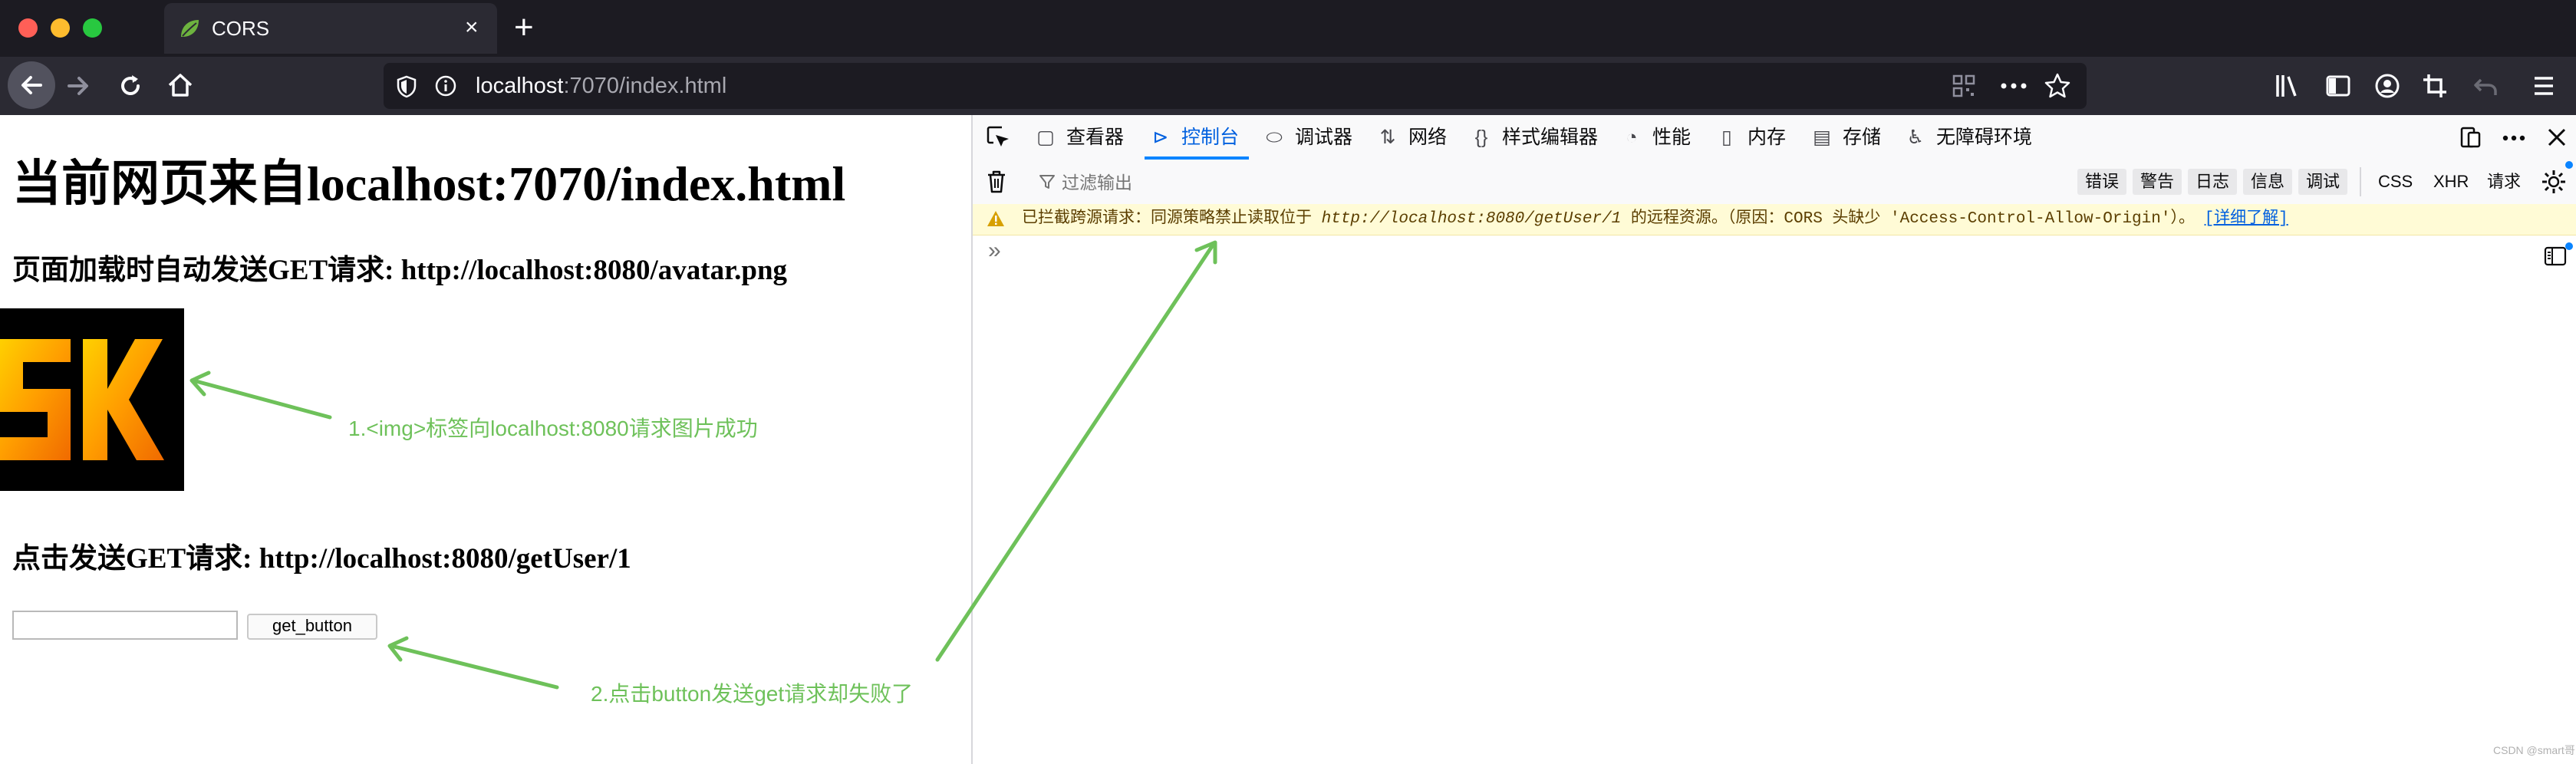 The image size is (2576, 764). Describe the element at coordinates (1045, 137) in the screenshot. I see `inspector-icon: ▢` at that location.